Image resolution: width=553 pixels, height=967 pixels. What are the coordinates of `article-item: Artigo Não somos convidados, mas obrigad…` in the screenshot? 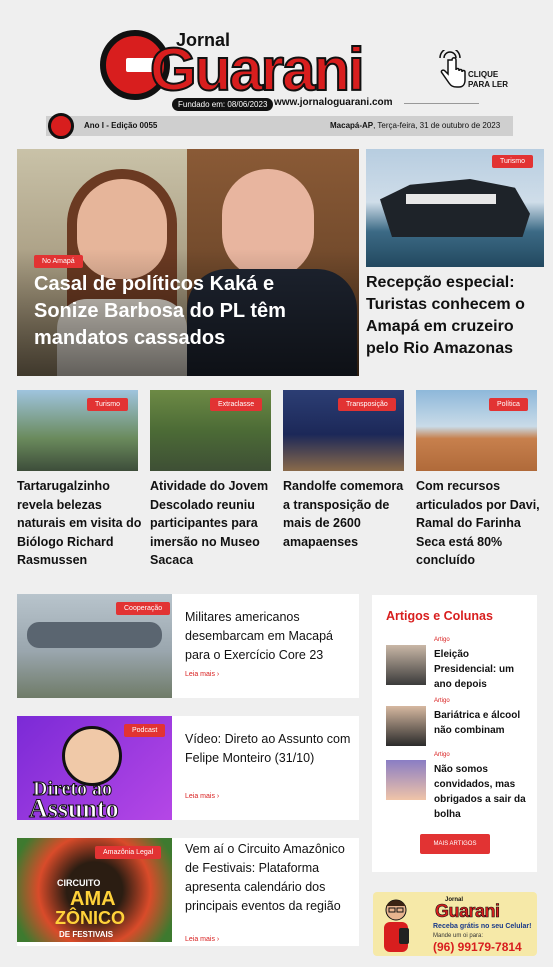 It's located at (458, 787).